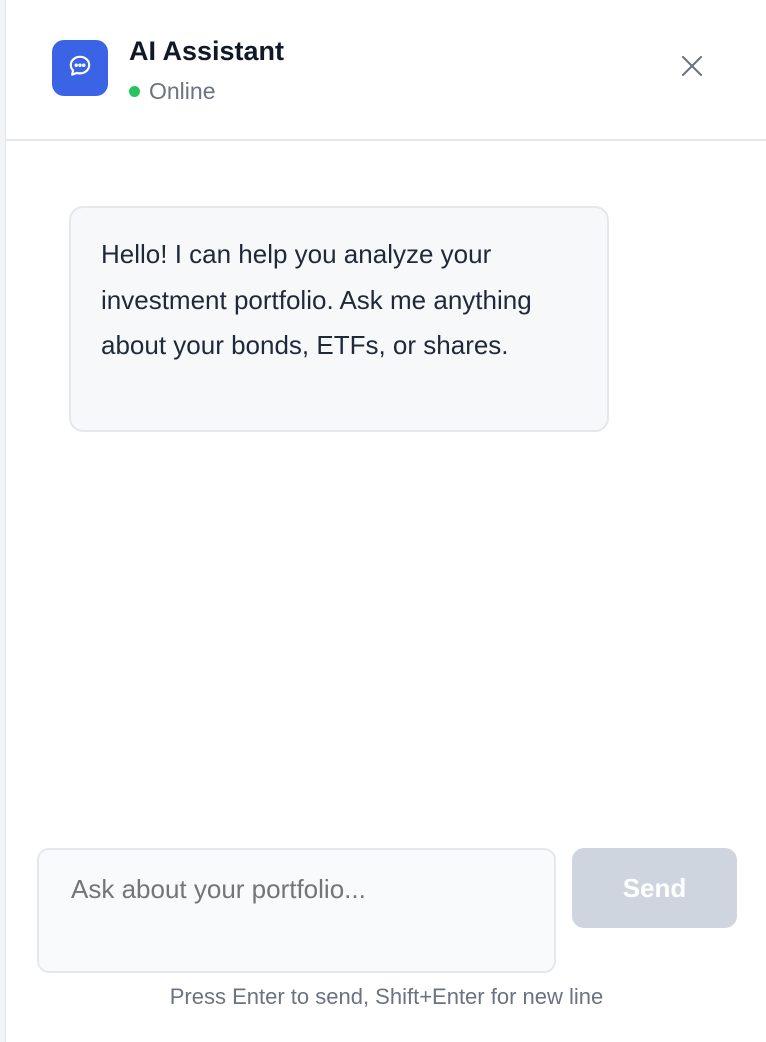 The image size is (766, 1042). Describe the element at coordinates (296, 910) in the screenshot. I see `message-input` at that location.